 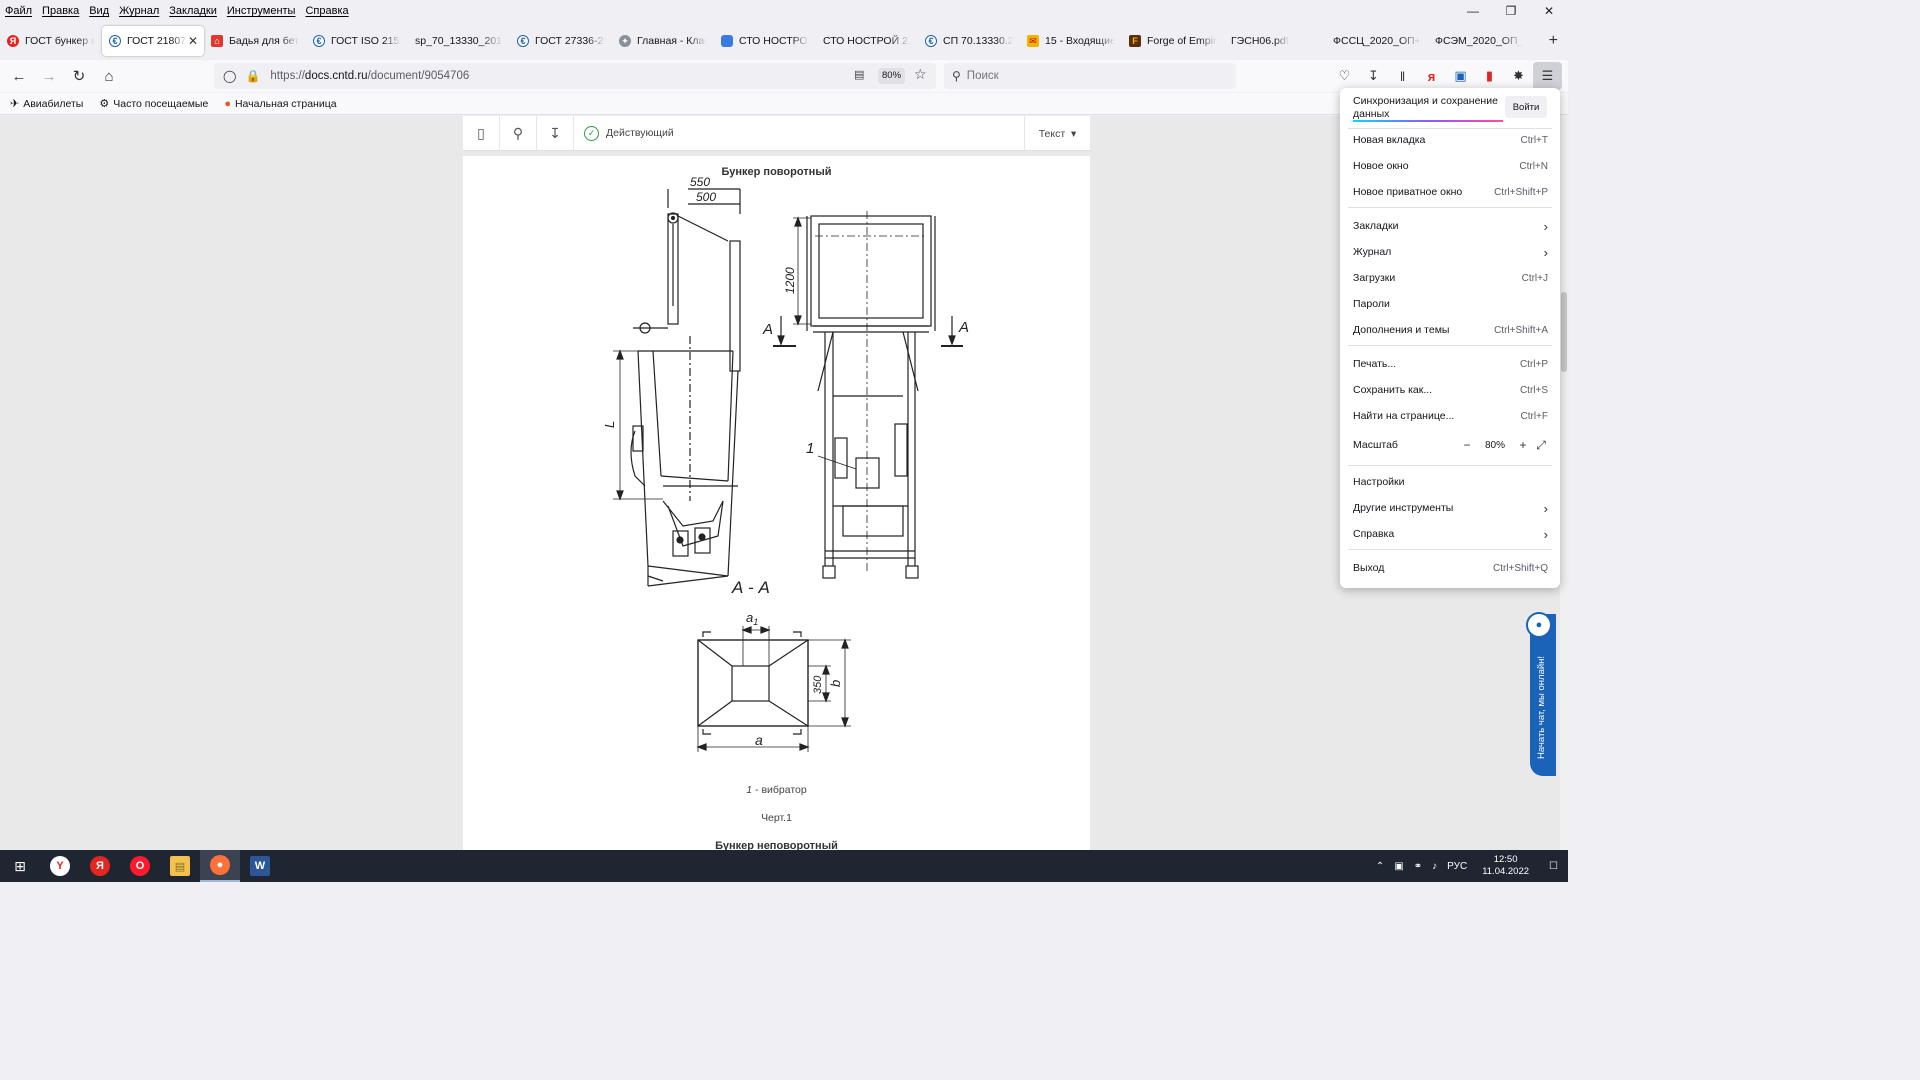 What do you see at coordinates (1434, 866) in the screenshot?
I see `volume-icon: ♪` at bounding box center [1434, 866].